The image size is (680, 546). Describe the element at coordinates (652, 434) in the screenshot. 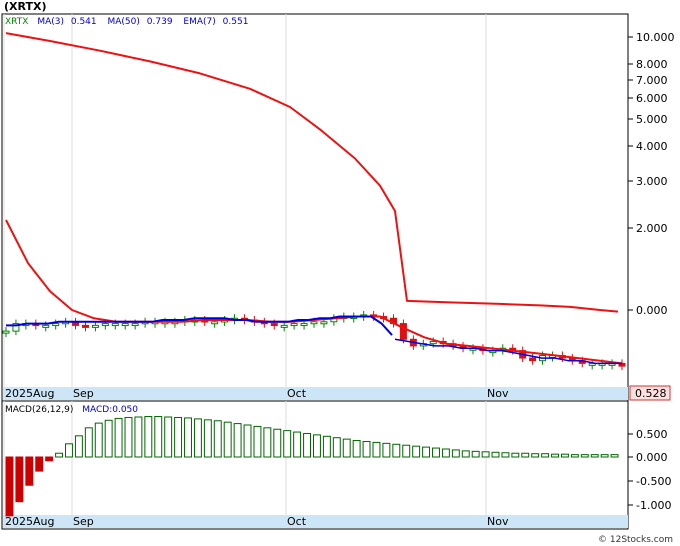

I see `macd-y-tick-label: 0.500` at that location.